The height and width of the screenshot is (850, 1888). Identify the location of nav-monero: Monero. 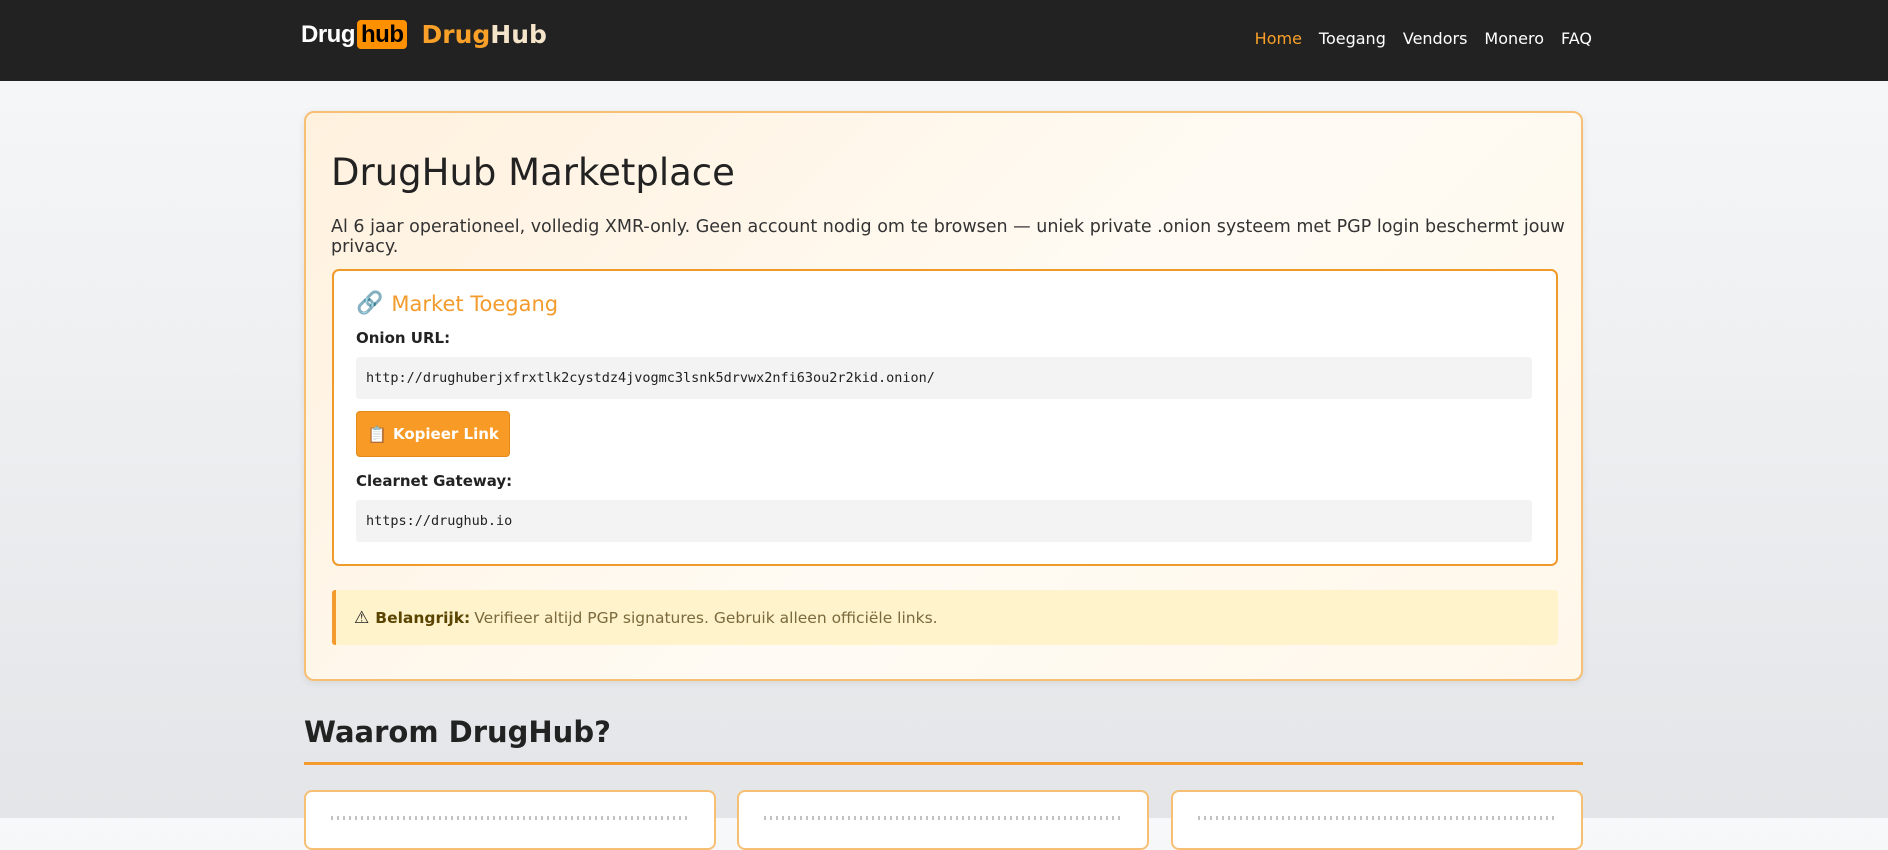
(1514, 38).